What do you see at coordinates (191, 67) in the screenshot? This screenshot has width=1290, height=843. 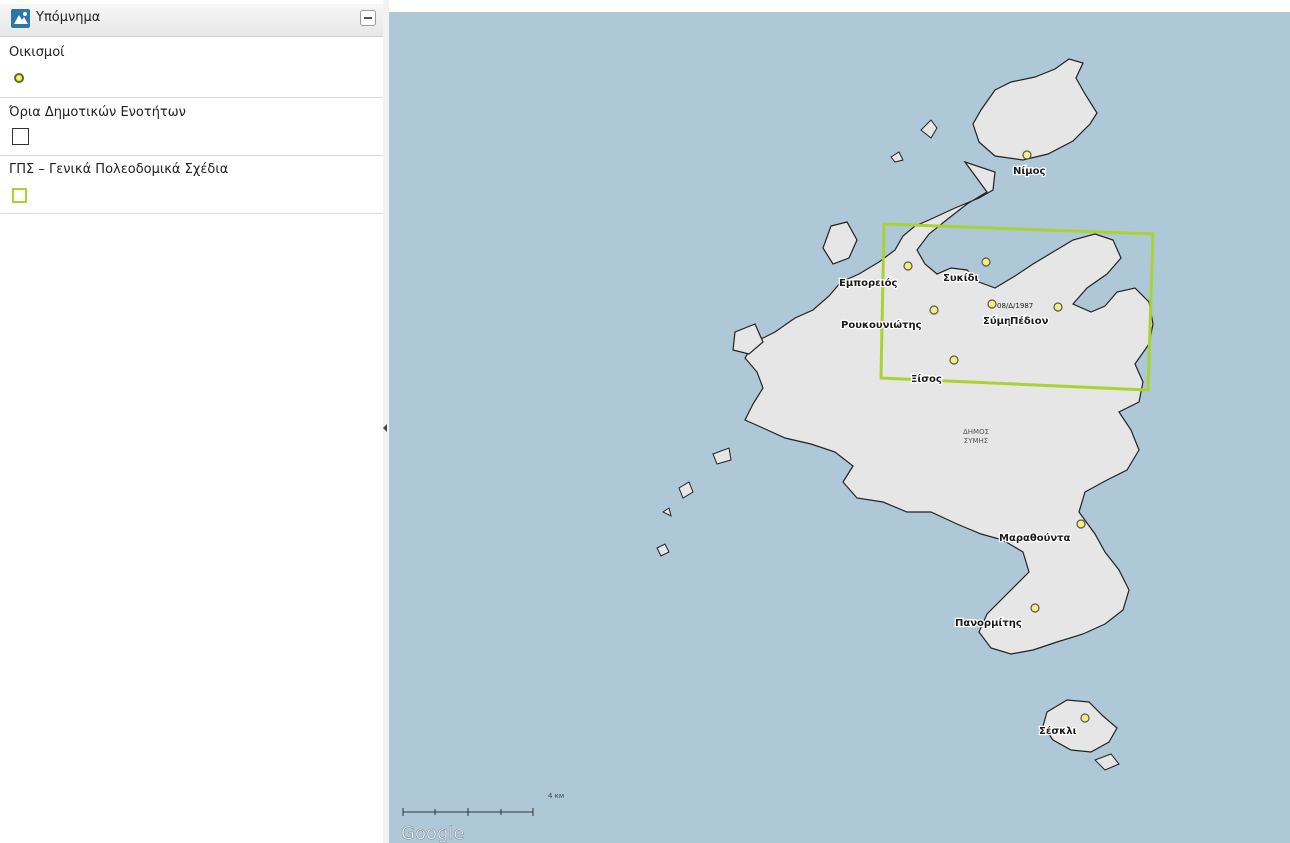 I see `legend-item-settlements: Οικισμοί` at bounding box center [191, 67].